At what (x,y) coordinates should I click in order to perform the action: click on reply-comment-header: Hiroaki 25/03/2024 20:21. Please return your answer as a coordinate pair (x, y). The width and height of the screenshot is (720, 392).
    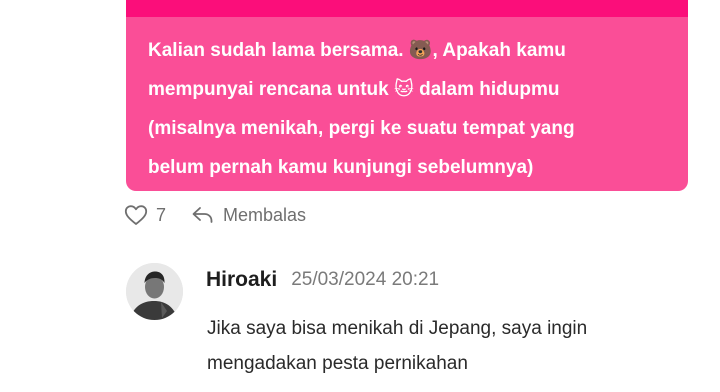
    Looking at the image, I should click on (322, 280).